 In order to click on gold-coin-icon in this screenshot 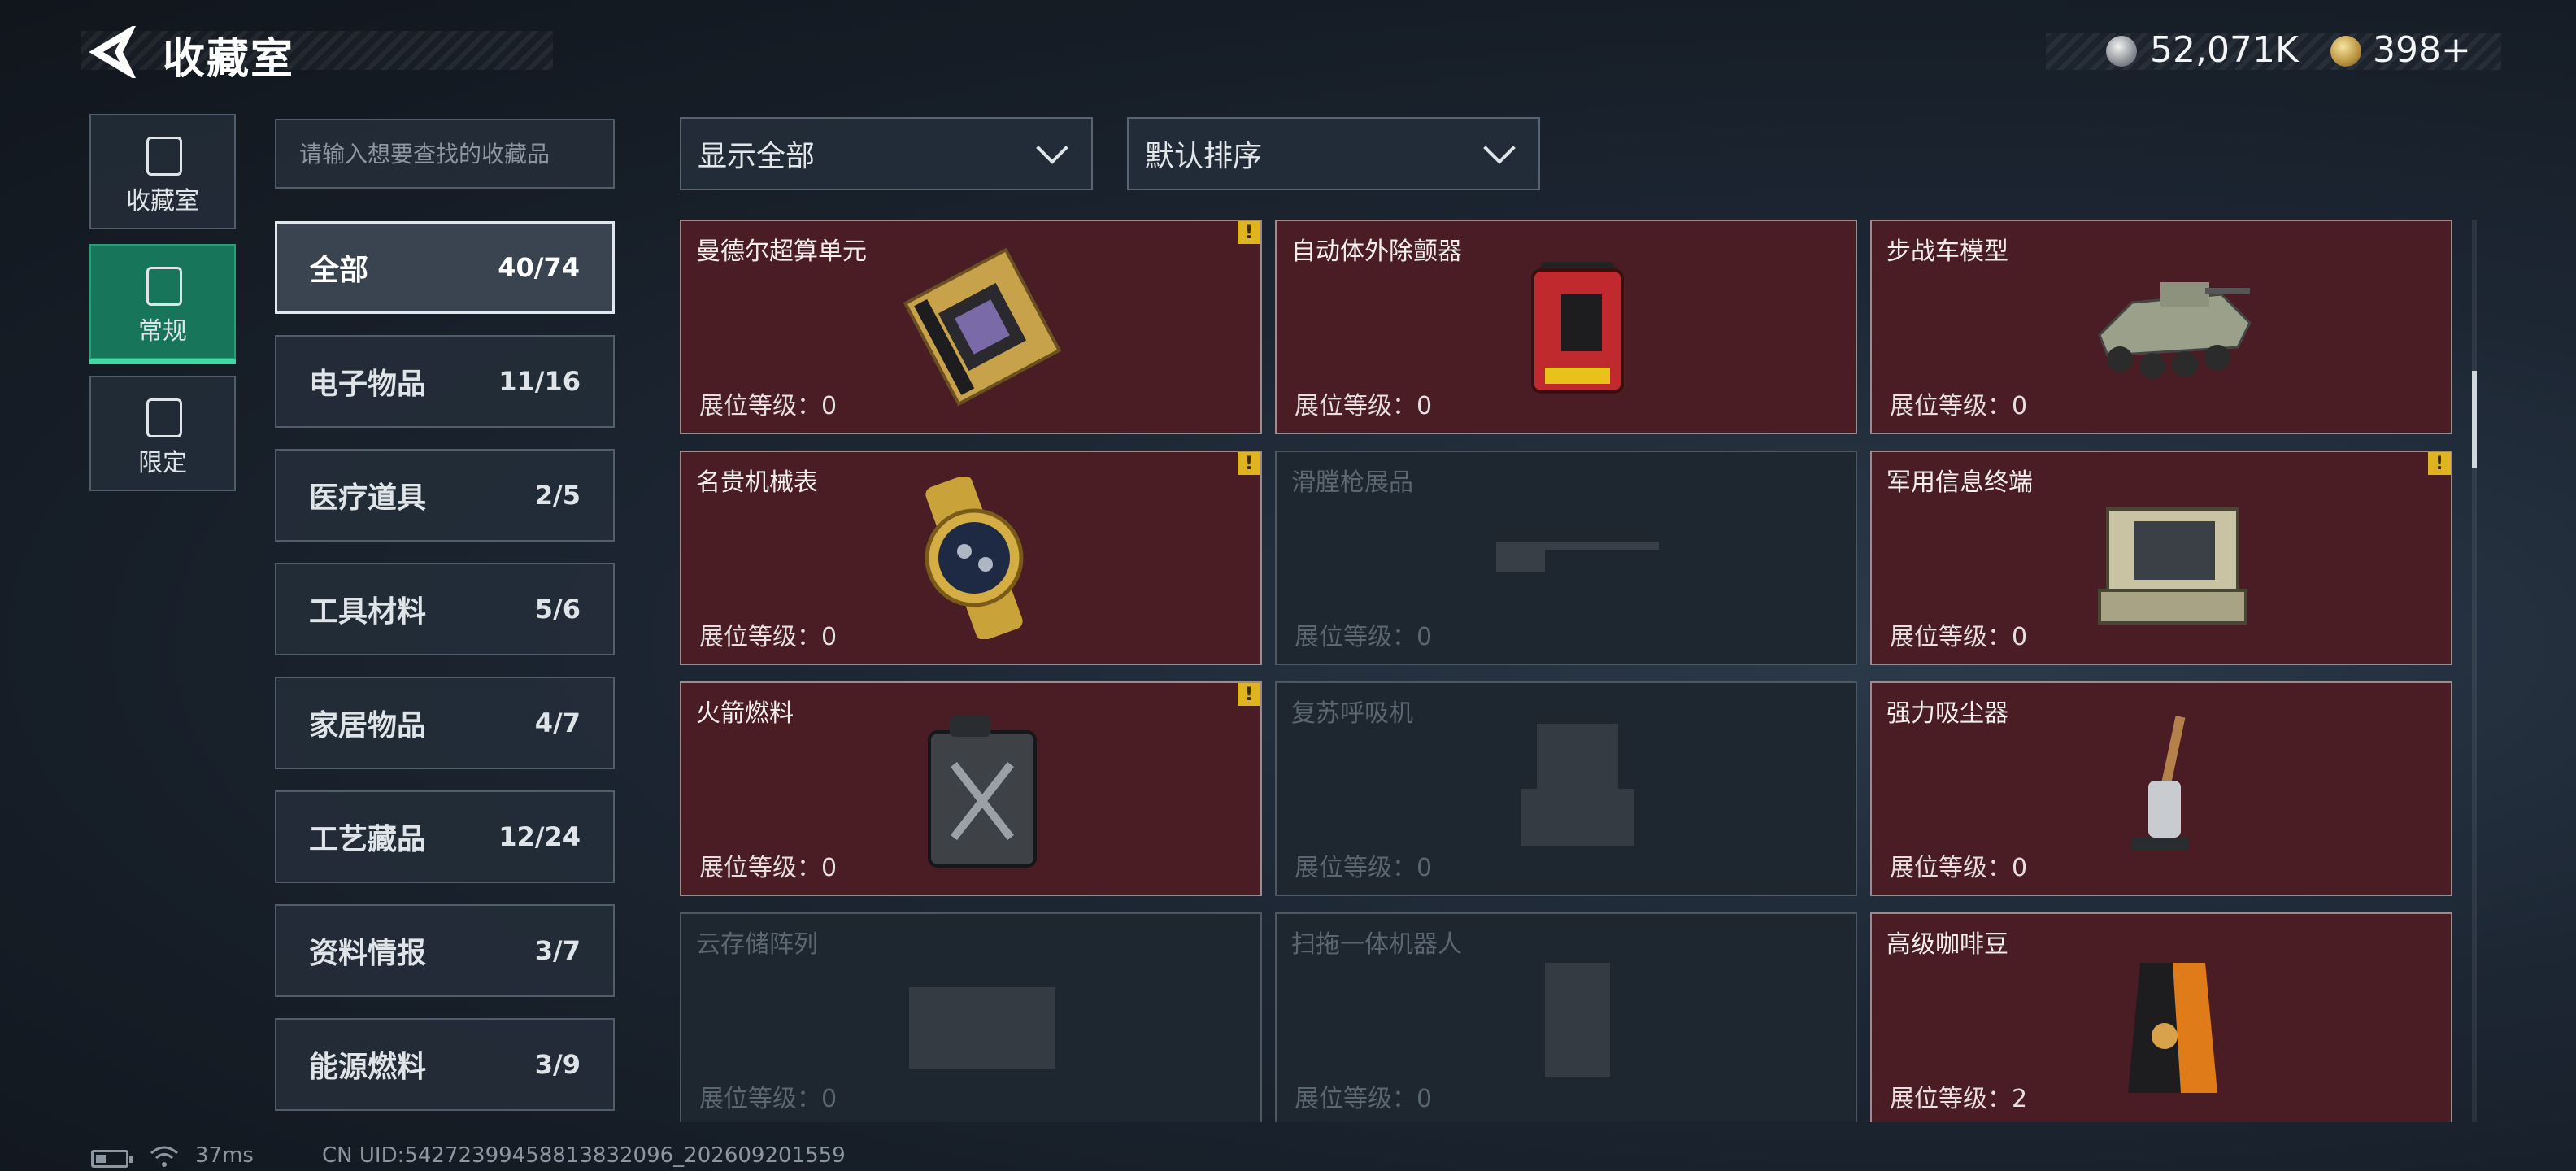, I will do `click(2346, 51)`.